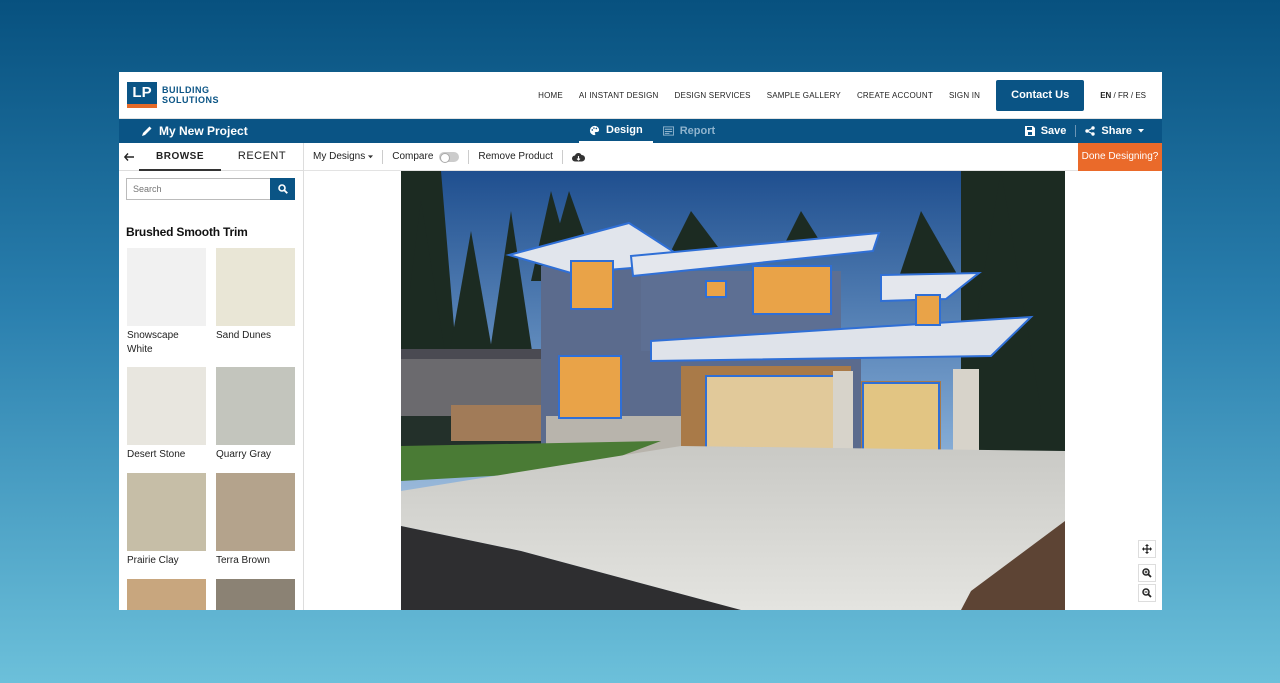 Image resolution: width=1280 pixels, height=683 pixels. I want to click on done-designing-button: Done Designing?, so click(1120, 156).